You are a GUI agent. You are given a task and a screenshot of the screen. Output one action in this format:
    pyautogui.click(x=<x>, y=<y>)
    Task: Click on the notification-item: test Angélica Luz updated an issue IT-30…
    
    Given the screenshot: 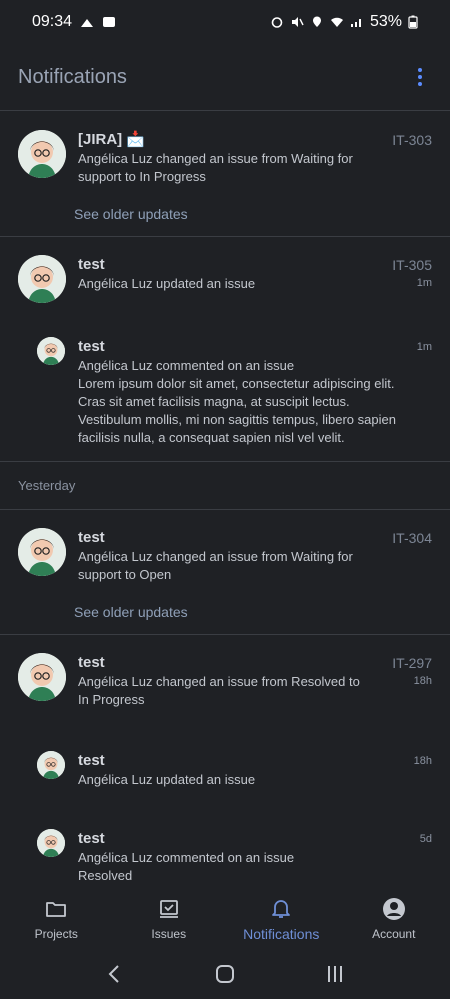 What is the action you would take?
    pyautogui.click(x=225, y=279)
    